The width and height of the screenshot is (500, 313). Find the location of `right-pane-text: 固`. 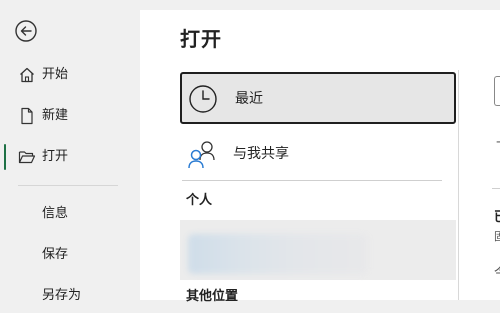

right-pane-text: 固 is located at coordinates (497, 236).